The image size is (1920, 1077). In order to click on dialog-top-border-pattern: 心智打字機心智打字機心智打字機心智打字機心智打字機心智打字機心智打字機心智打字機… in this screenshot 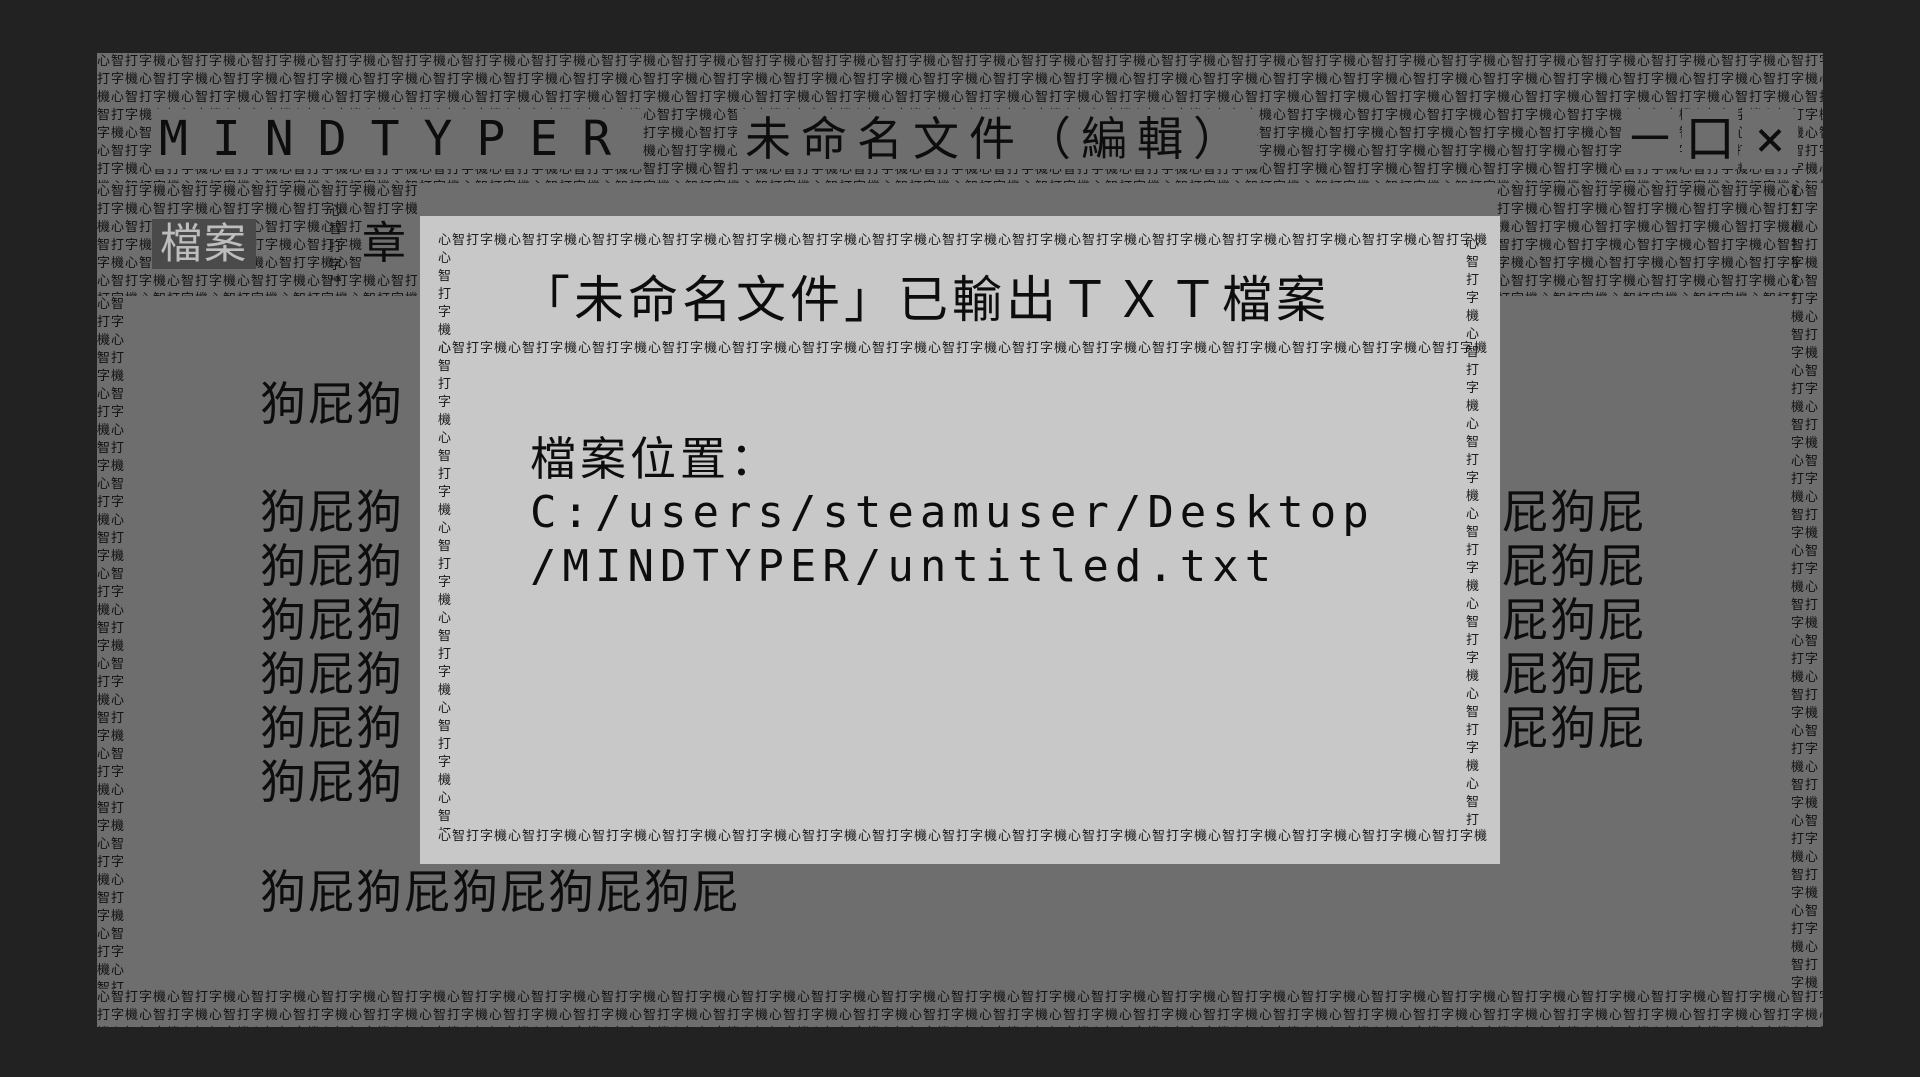, I will do `click(963, 240)`.